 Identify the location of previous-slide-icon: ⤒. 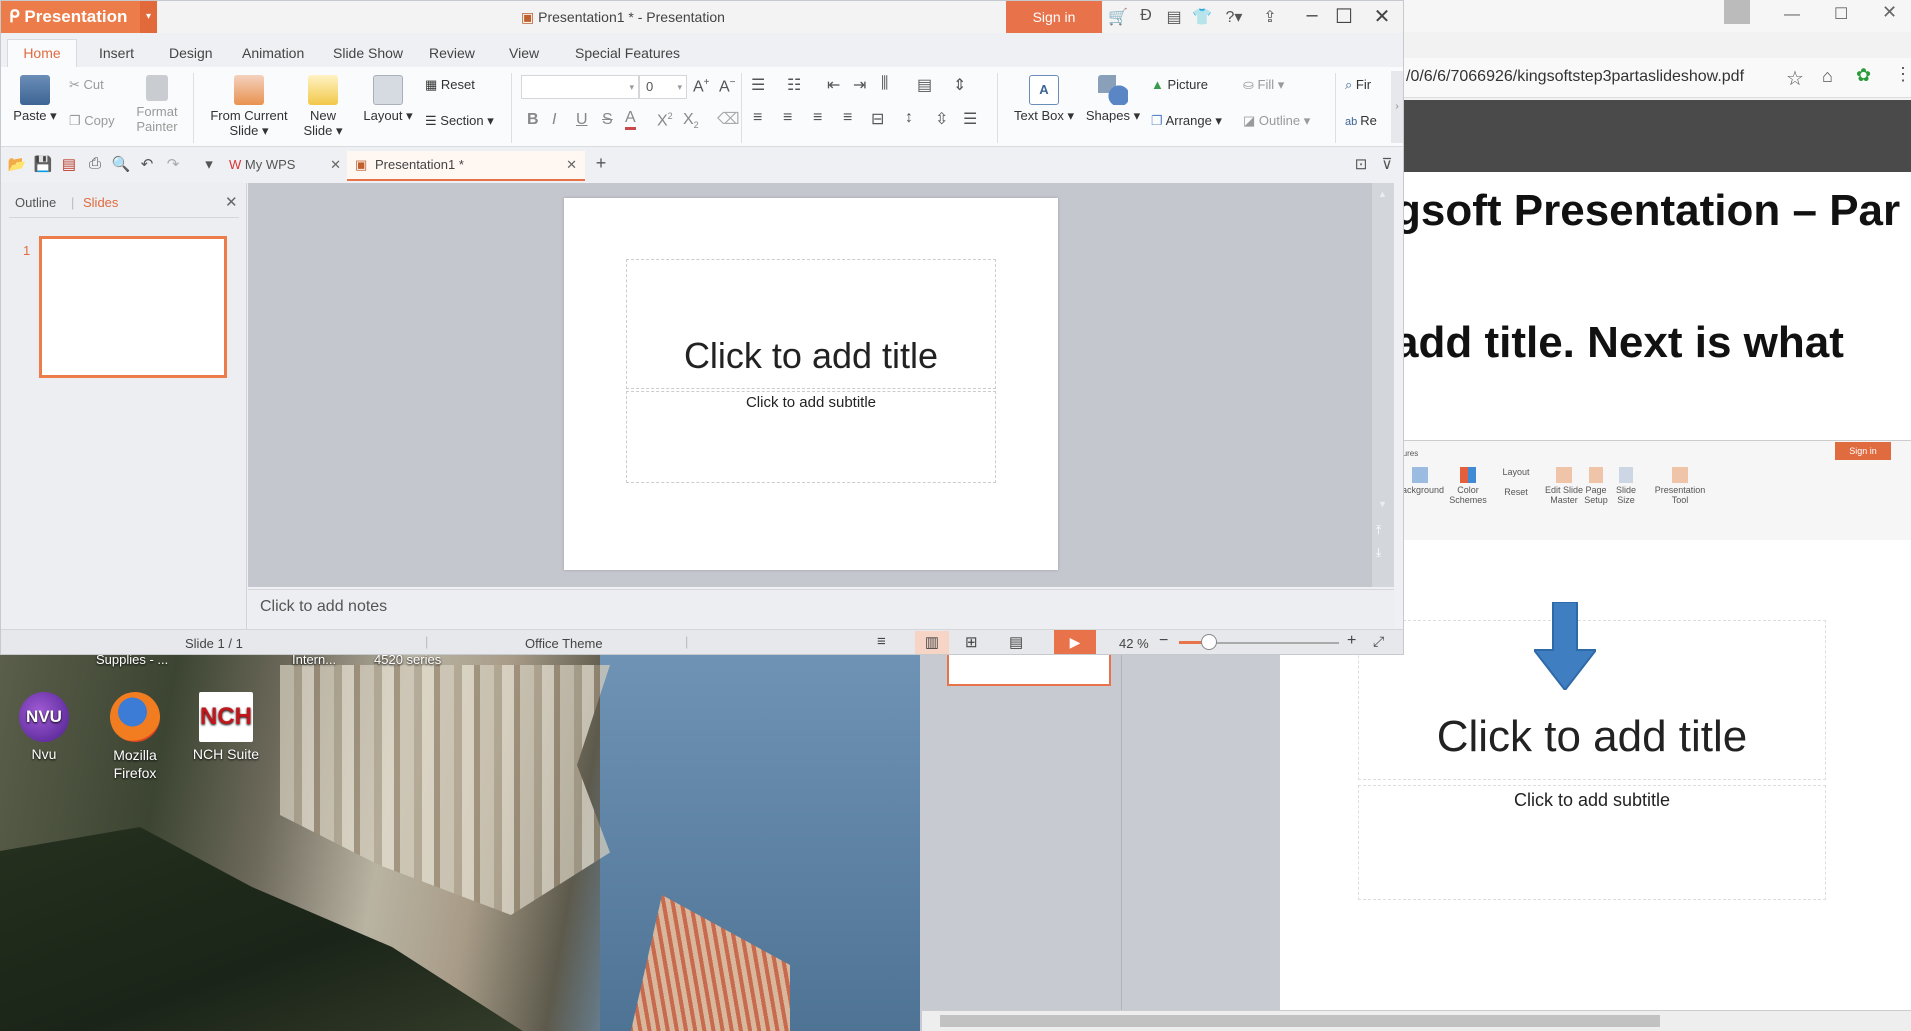
(1378, 530).